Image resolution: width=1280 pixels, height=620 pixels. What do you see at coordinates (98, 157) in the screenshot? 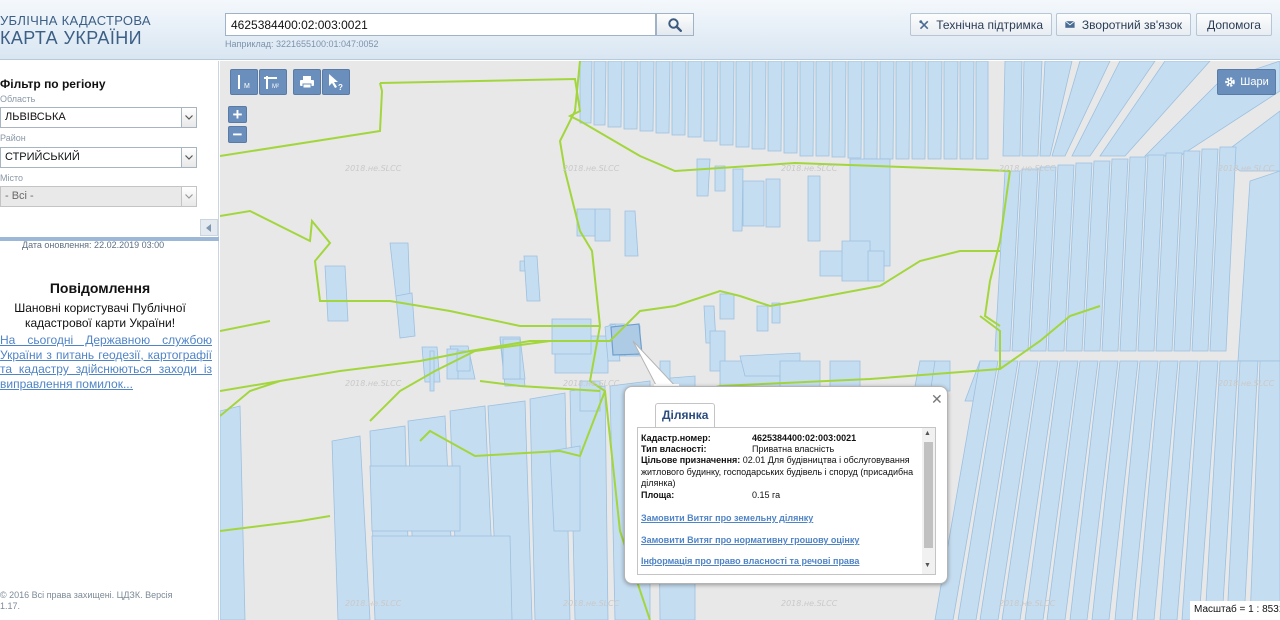
I see `district-select: СТРИЙСЬКИЙ` at bounding box center [98, 157].